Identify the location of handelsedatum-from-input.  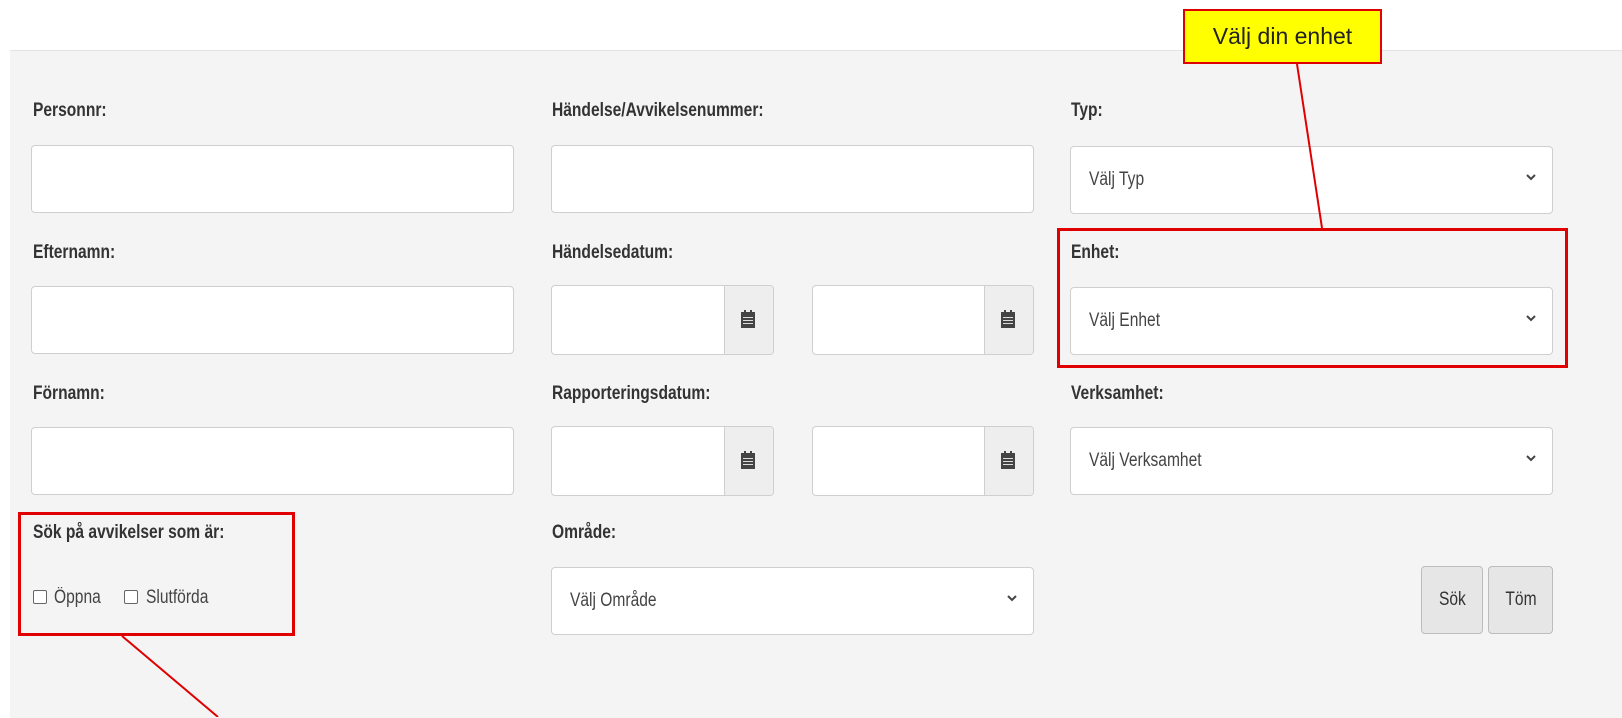
(662, 320).